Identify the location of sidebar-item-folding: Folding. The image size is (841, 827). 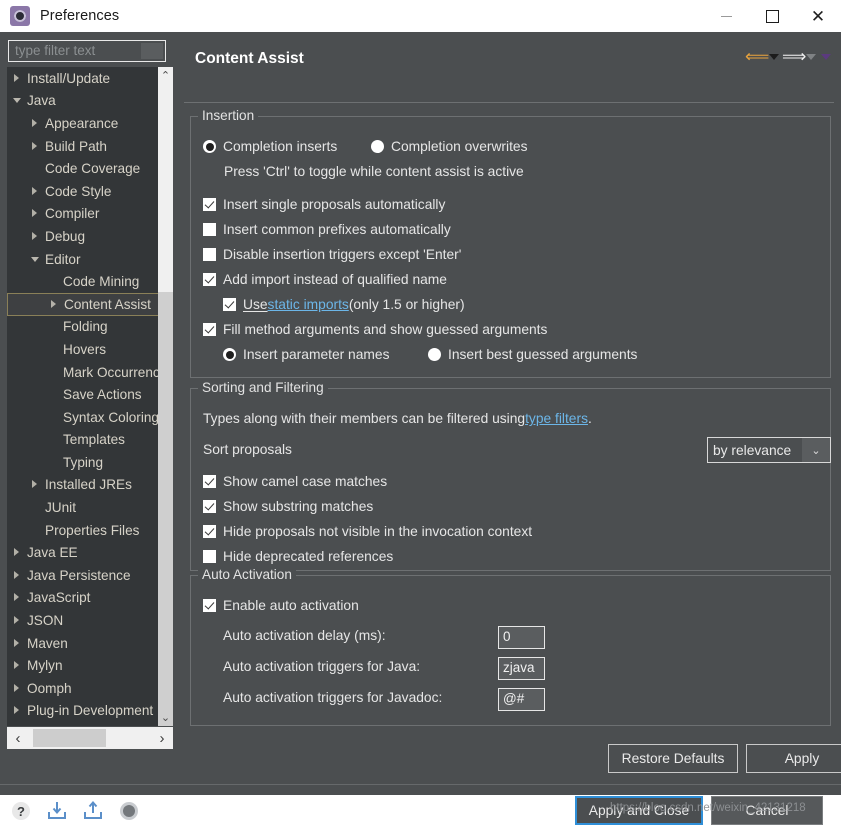
(87, 327).